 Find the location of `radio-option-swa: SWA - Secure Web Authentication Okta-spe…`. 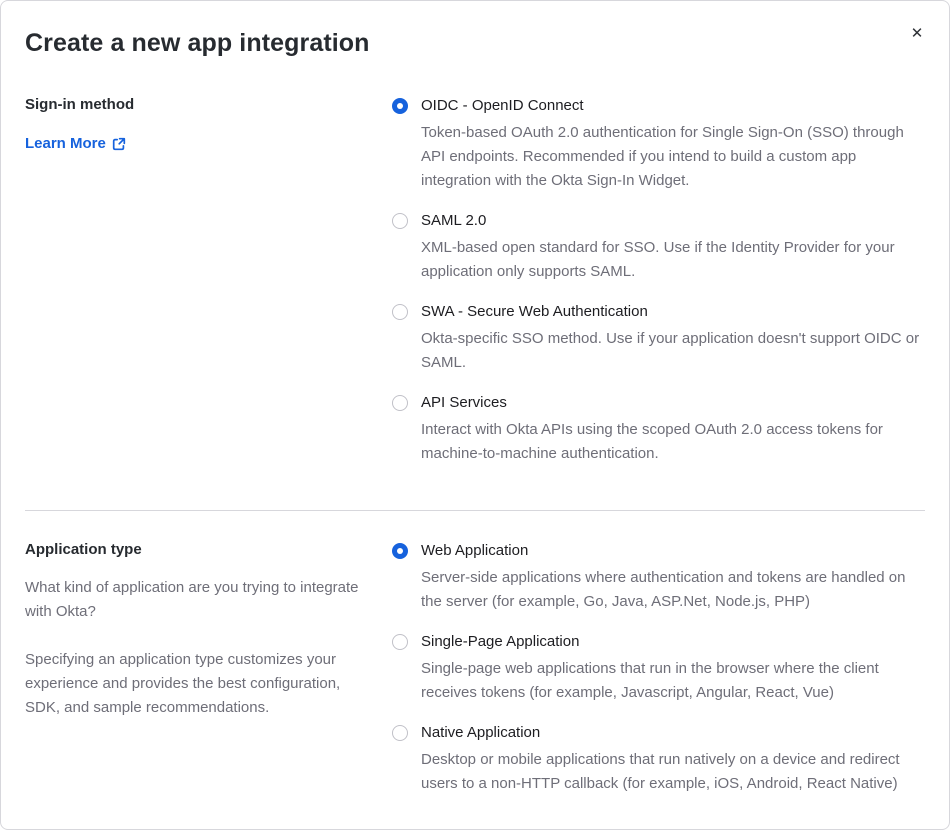

radio-option-swa: SWA - Secure Web Authentication Okta-spe… is located at coordinates (658, 338).